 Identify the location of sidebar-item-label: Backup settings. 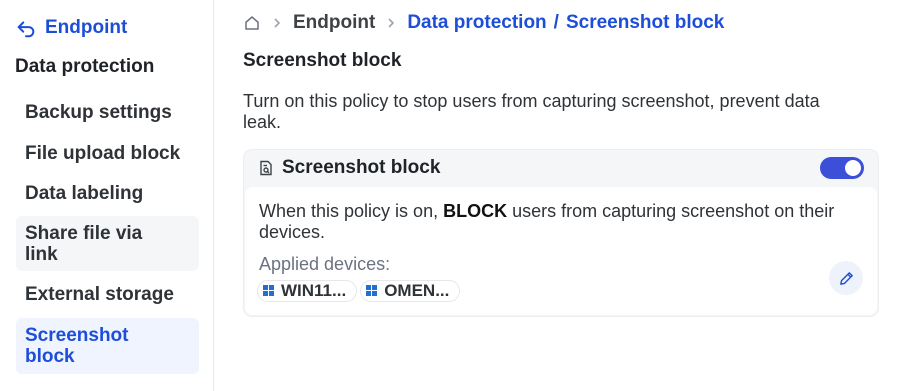
(98, 112).